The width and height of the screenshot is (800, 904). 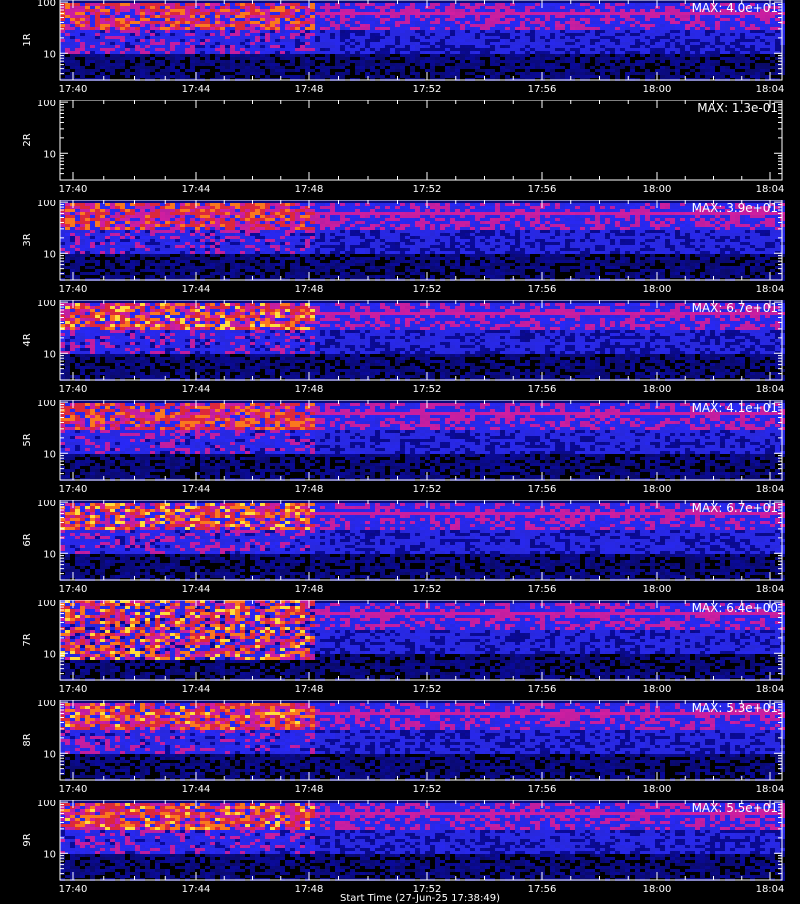 I want to click on panel-label: 4R, so click(x=27, y=339).